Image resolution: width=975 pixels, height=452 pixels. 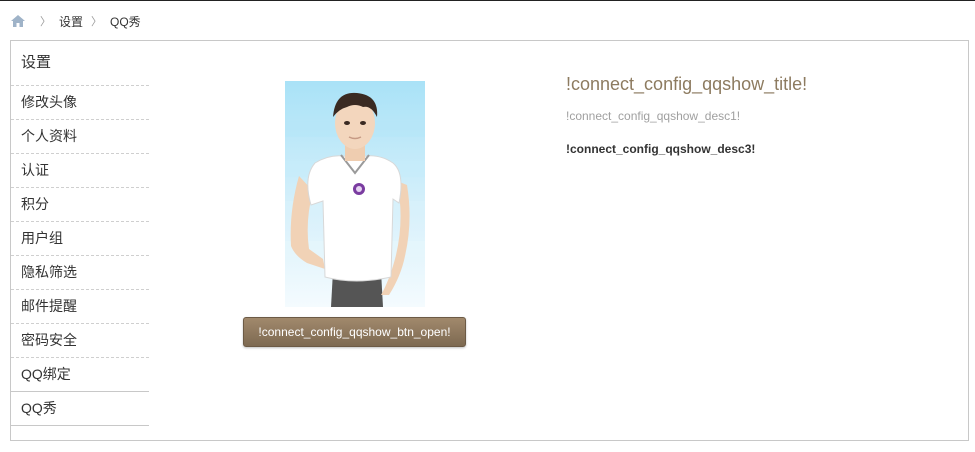 What do you see at coordinates (80, 103) in the screenshot?
I see `sidebar-item-avatar: 修改头像` at bounding box center [80, 103].